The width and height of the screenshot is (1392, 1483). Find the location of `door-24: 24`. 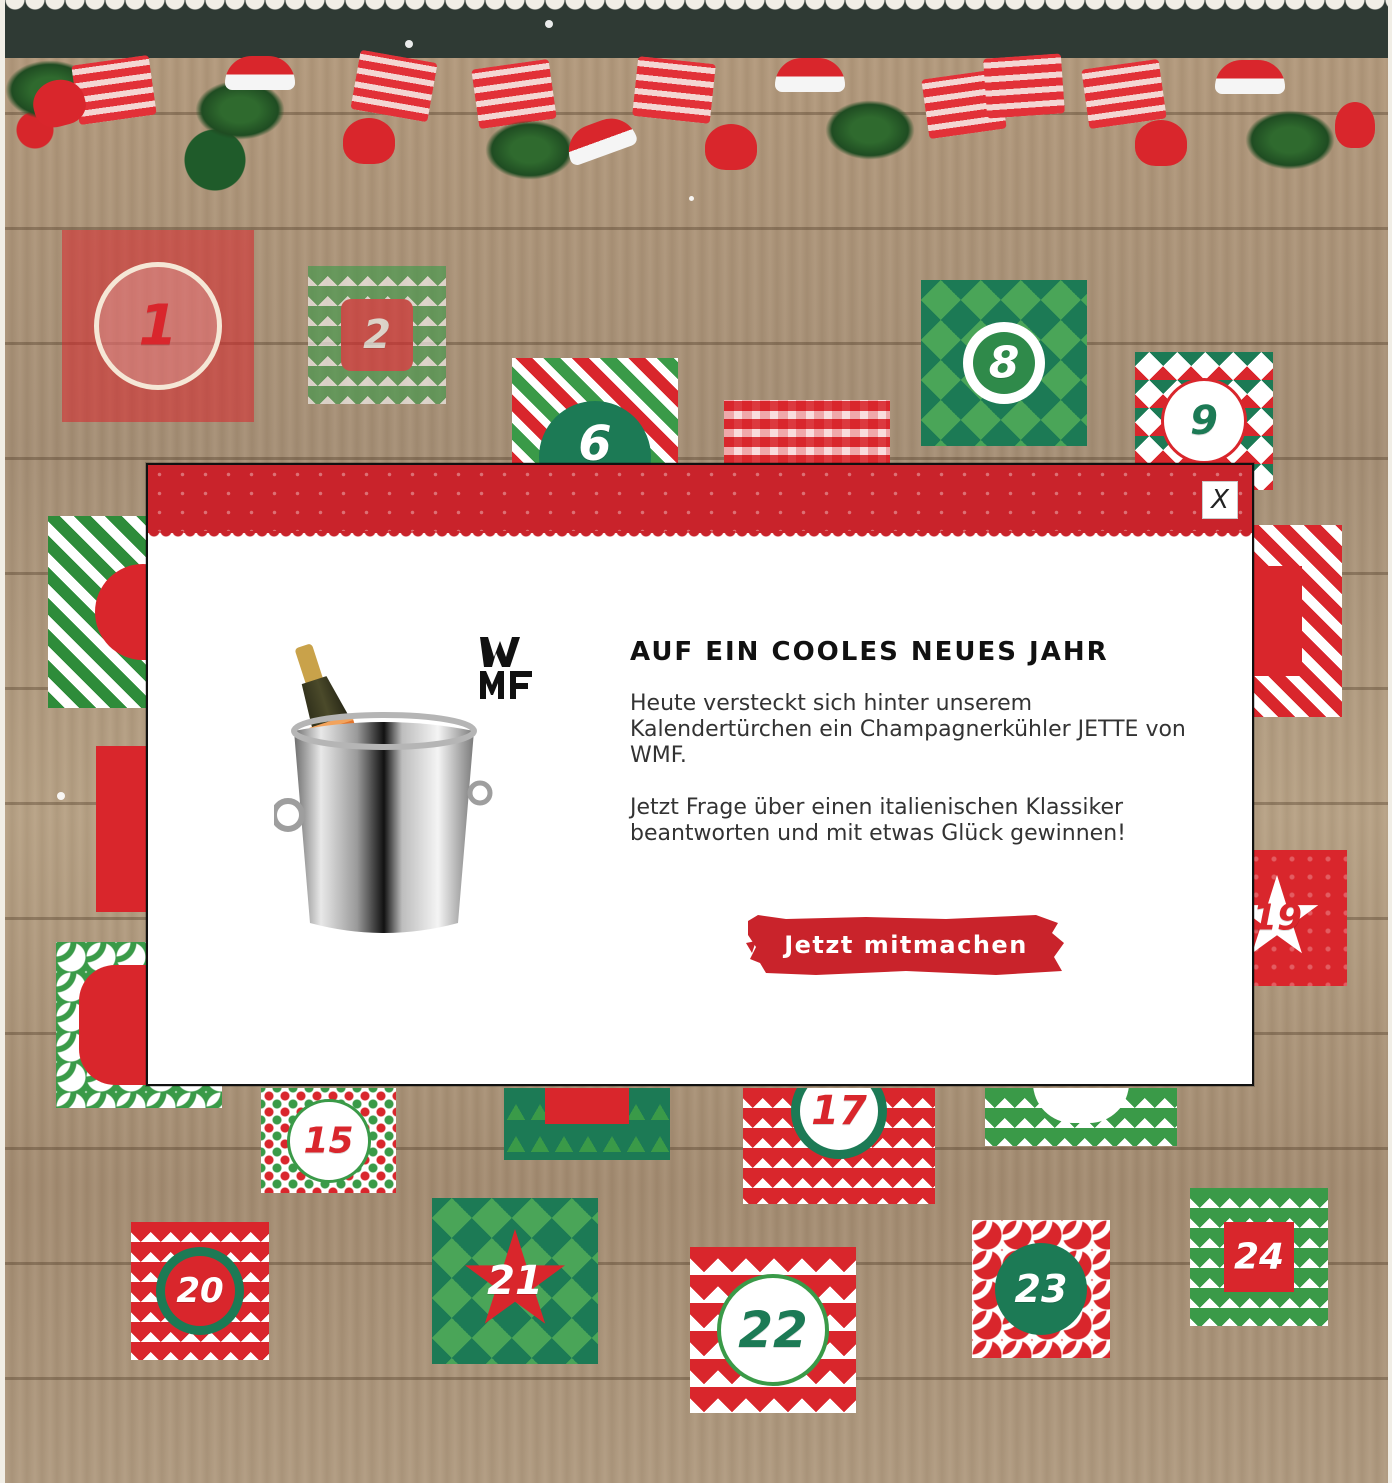

door-24: 24 is located at coordinates (1259, 1257).